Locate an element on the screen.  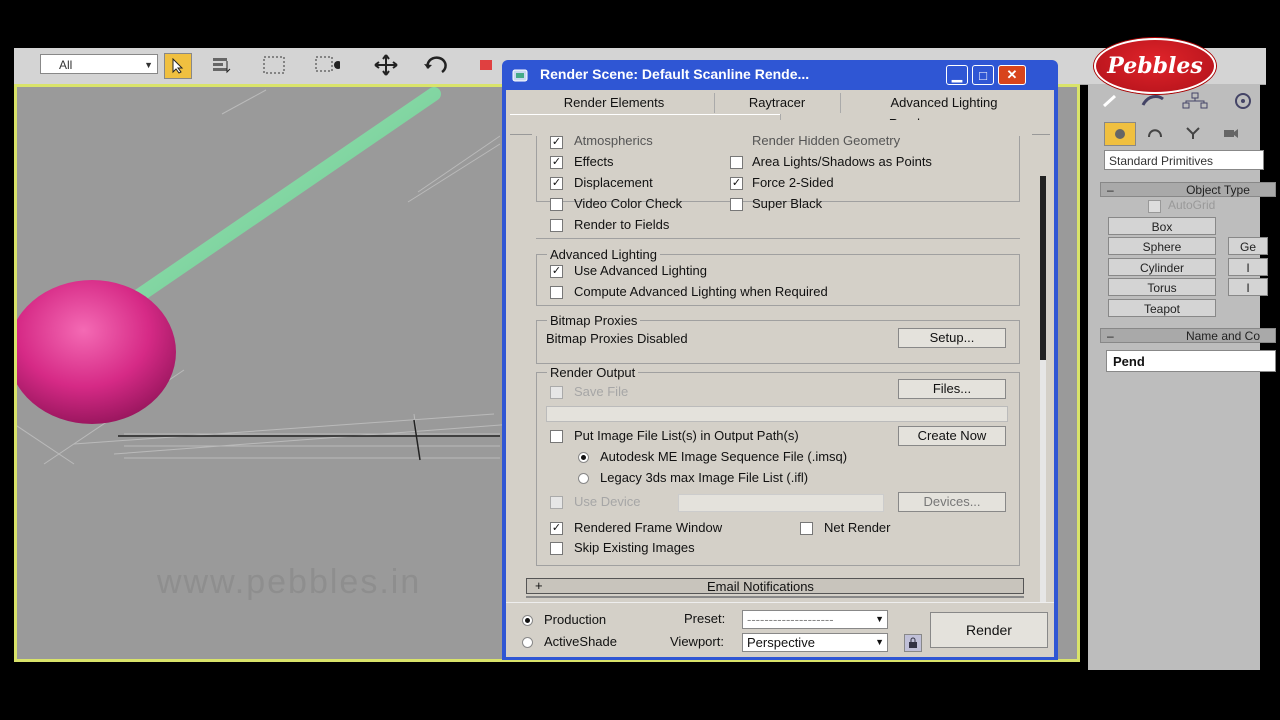
lock-icon is located at coordinates (913, 643).